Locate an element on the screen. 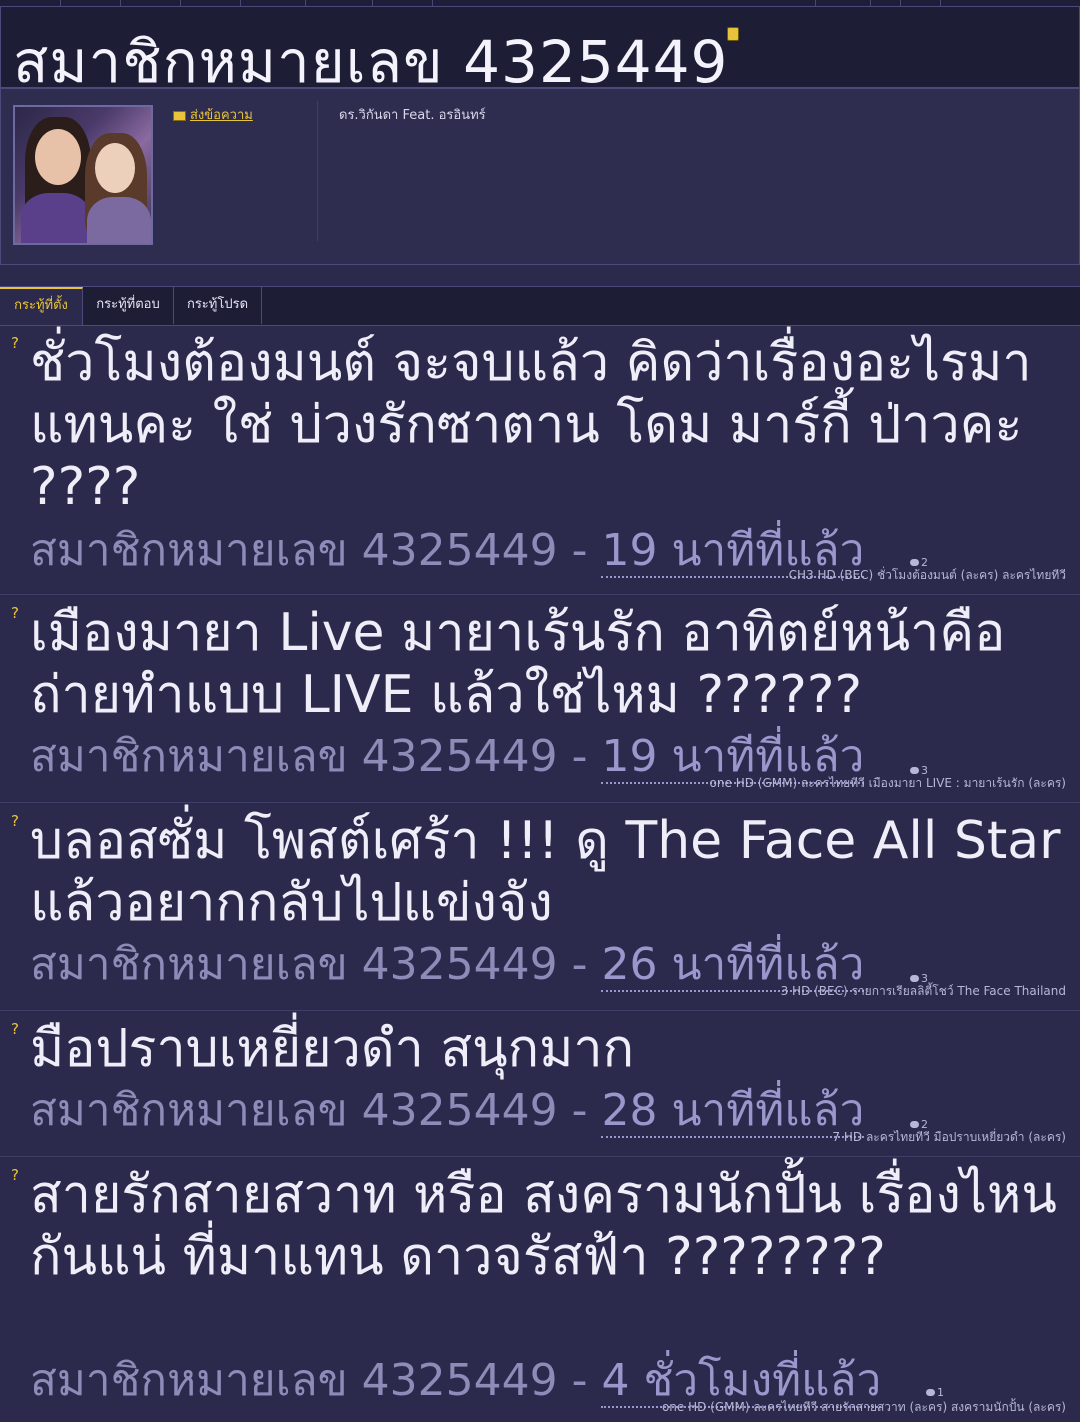 The image size is (1080, 1422). avatar is located at coordinates (83, 175).